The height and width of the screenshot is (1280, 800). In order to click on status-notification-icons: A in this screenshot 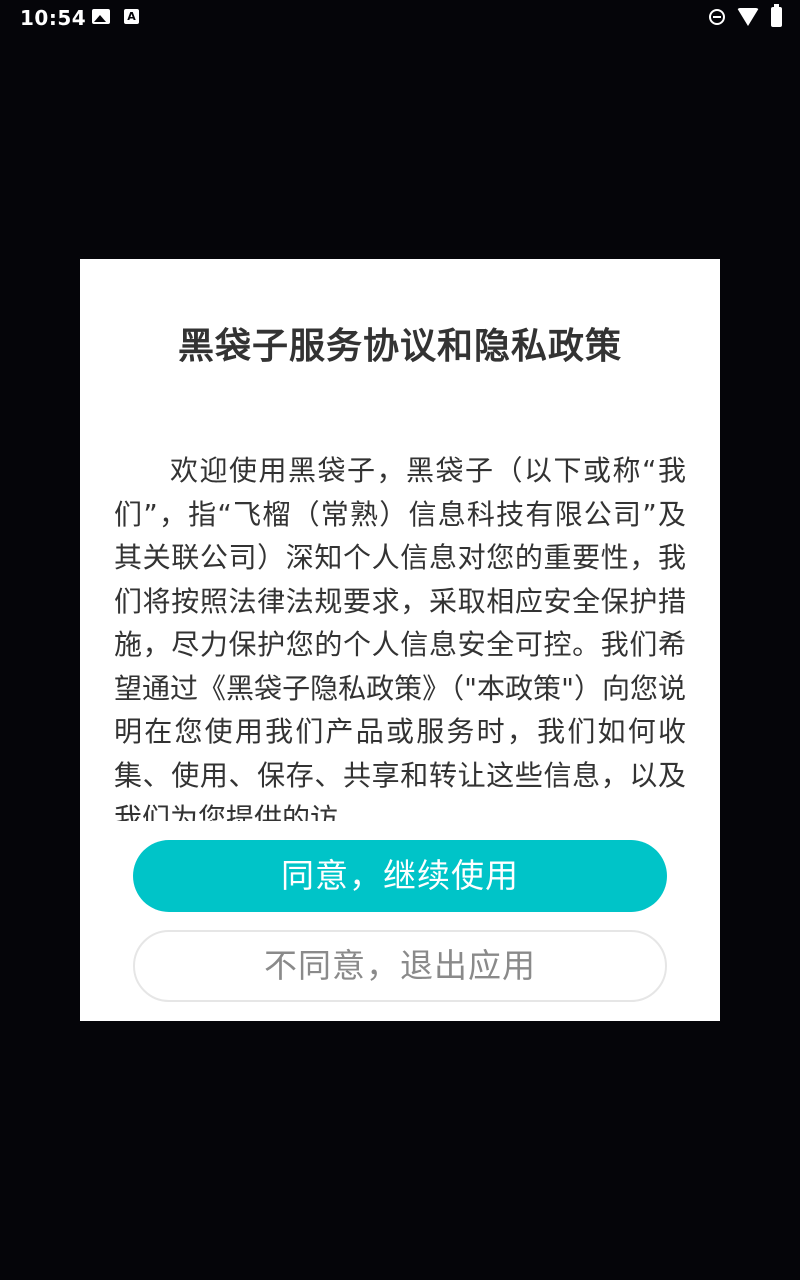, I will do `click(115, 16)`.